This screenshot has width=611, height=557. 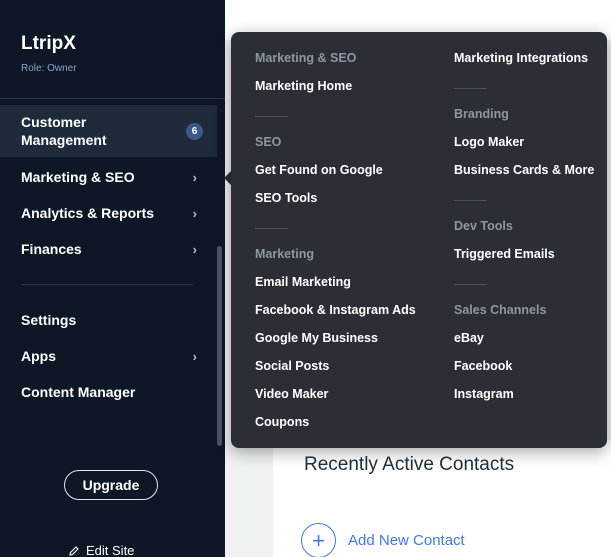 I want to click on menu-item-facebook-instagram-ads: Facebook & Instagram Ads, so click(x=335, y=310).